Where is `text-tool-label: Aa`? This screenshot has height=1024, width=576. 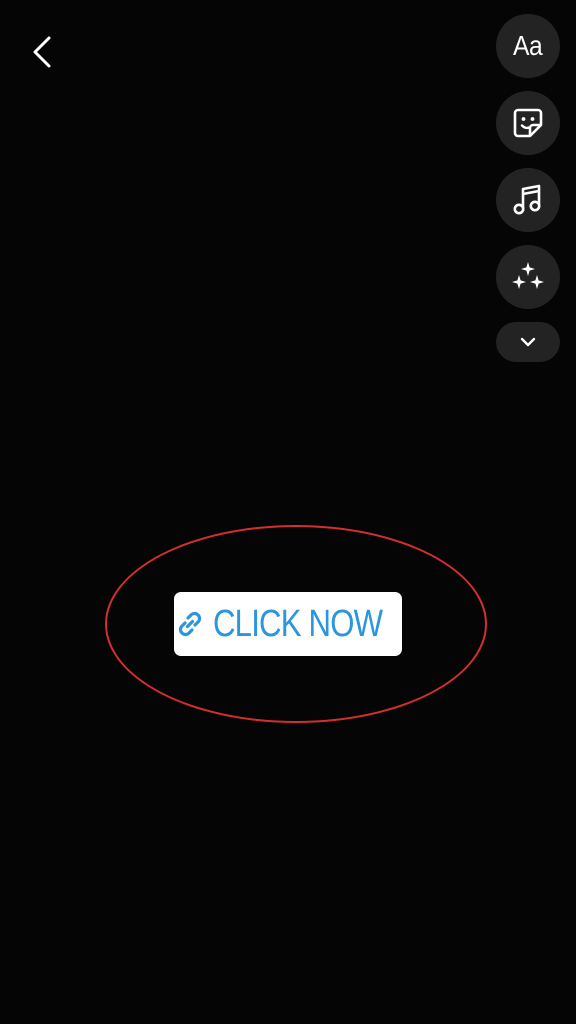 text-tool-label: Aa is located at coordinates (528, 45).